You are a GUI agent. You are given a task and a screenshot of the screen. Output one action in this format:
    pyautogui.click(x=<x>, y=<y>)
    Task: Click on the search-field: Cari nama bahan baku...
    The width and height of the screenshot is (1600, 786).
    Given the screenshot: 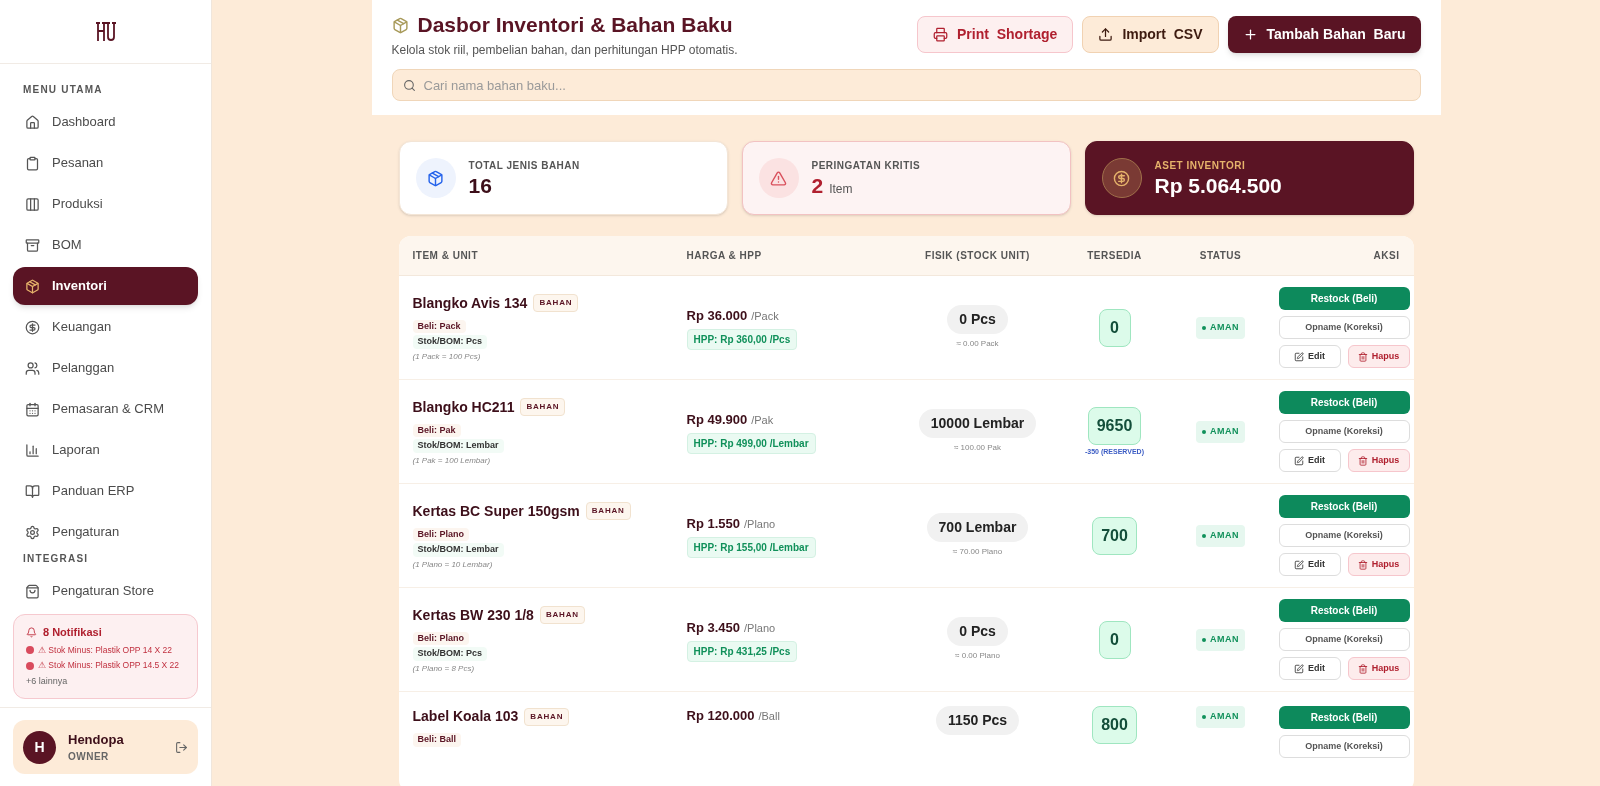 What is the action you would take?
    pyautogui.click(x=906, y=85)
    